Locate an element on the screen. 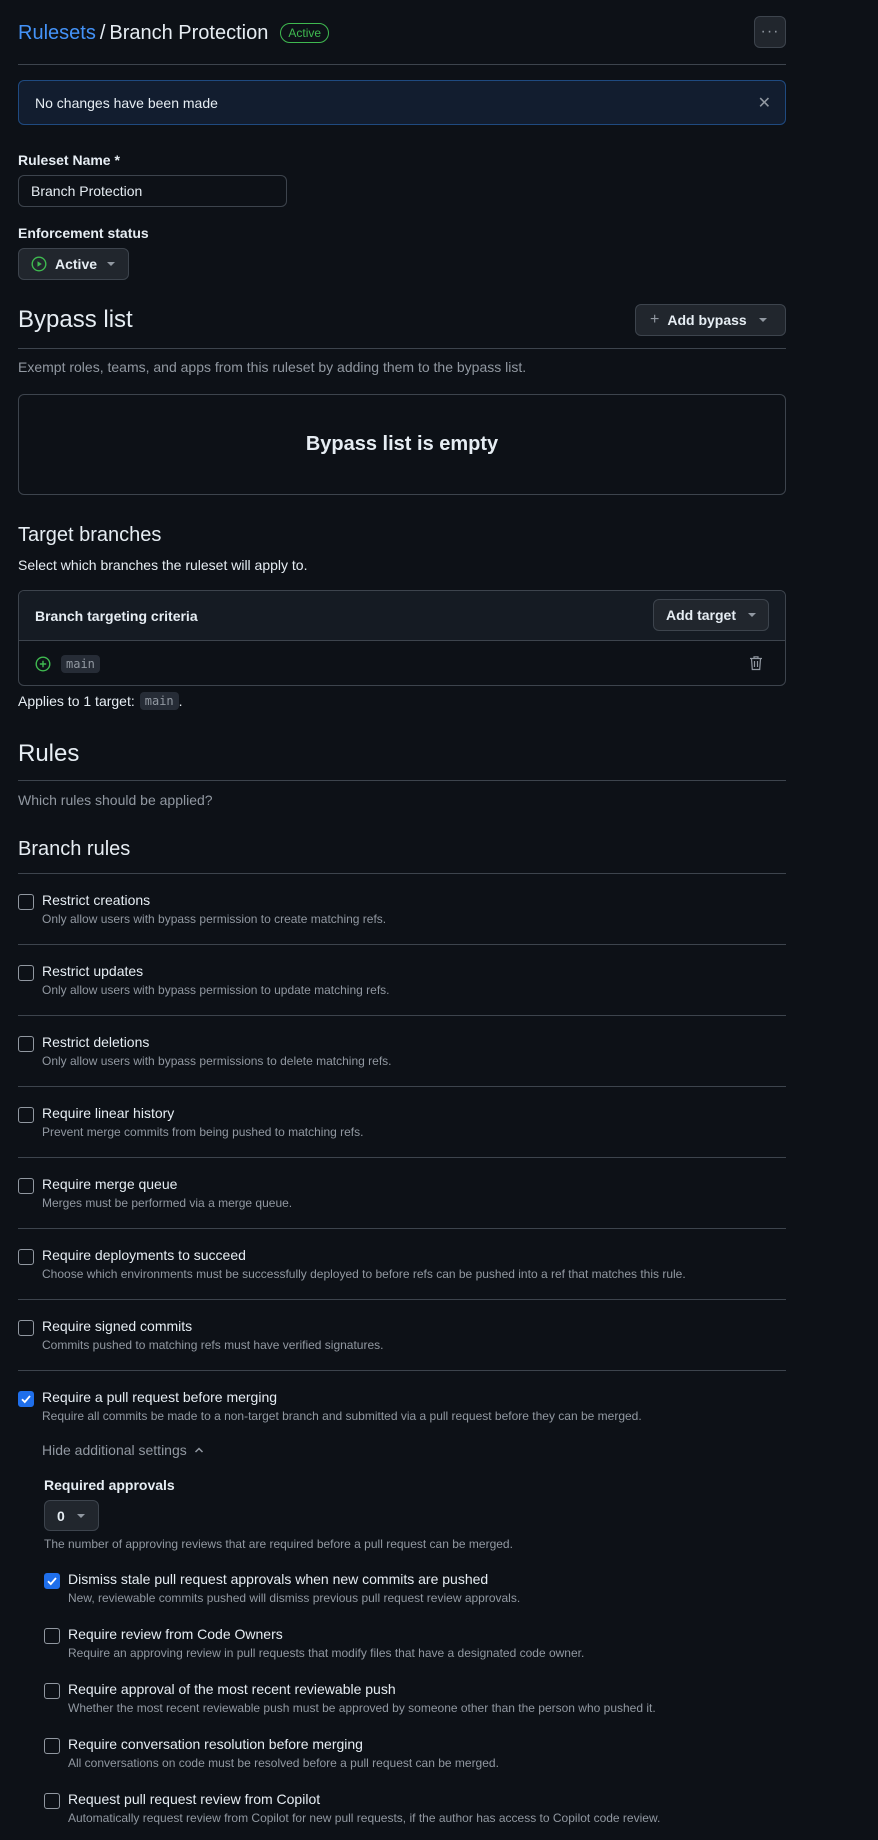  rule-title: Restrict updates is located at coordinates (93, 971).